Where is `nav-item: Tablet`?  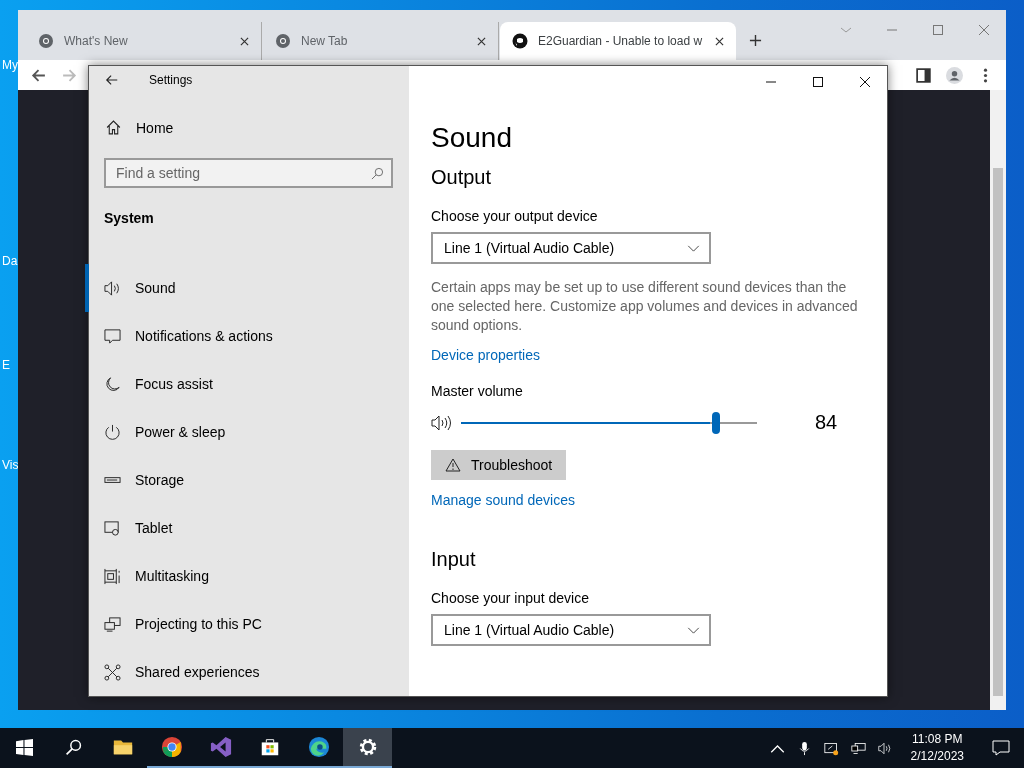
nav-item: Tablet is located at coordinates (247, 528).